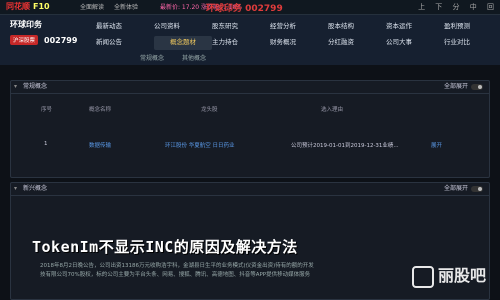 This screenshot has height=300, width=500. I want to click on watermark: 丽股吧, so click(448, 275).